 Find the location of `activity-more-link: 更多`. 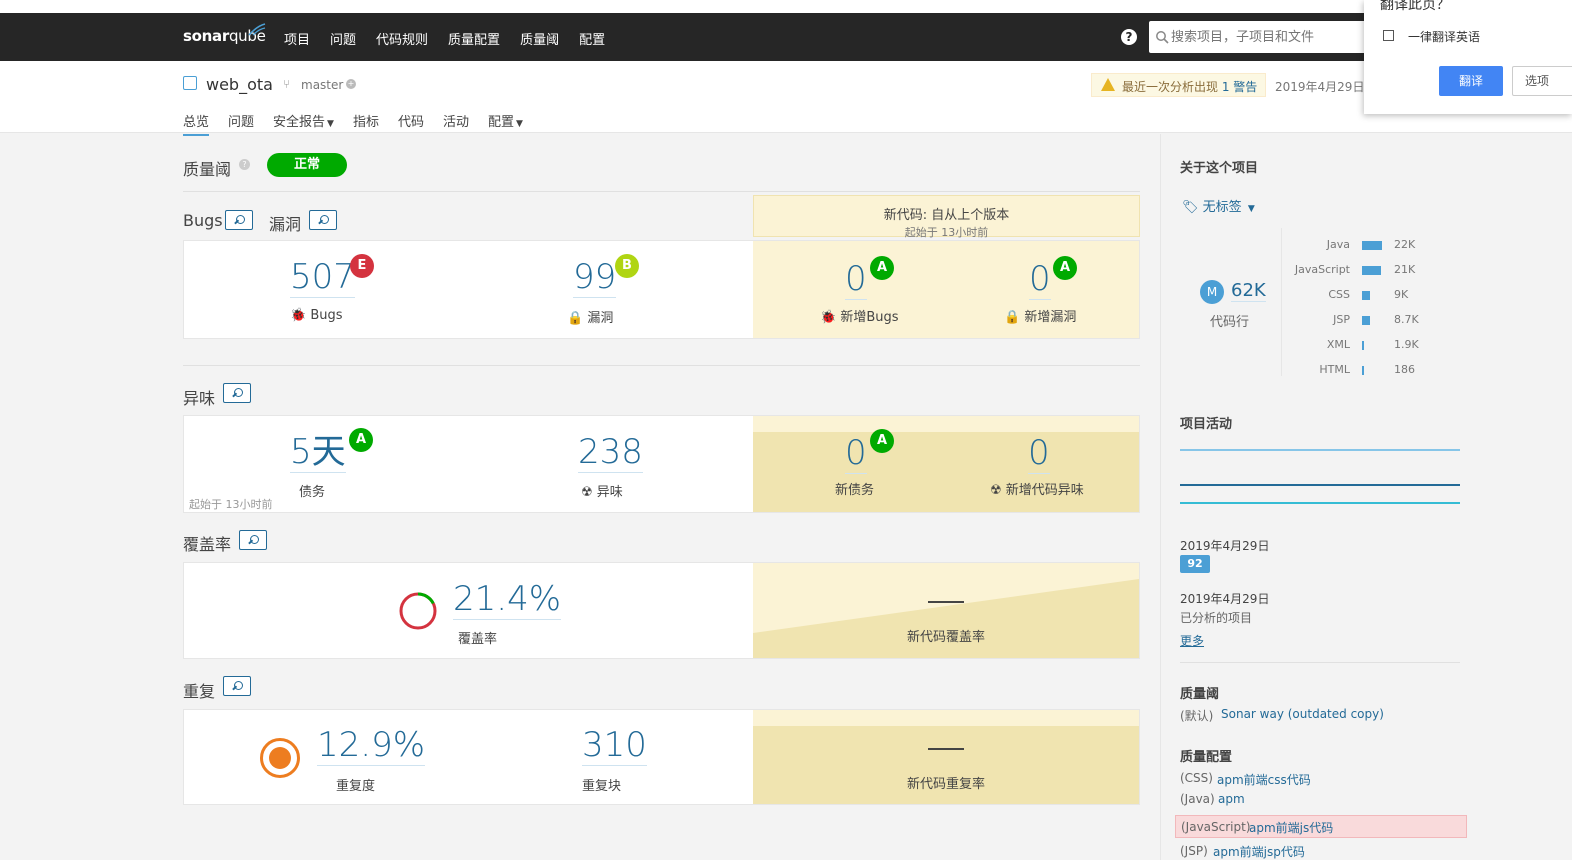

activity-more-link: 更多 is located at coordinates (1192, 640).